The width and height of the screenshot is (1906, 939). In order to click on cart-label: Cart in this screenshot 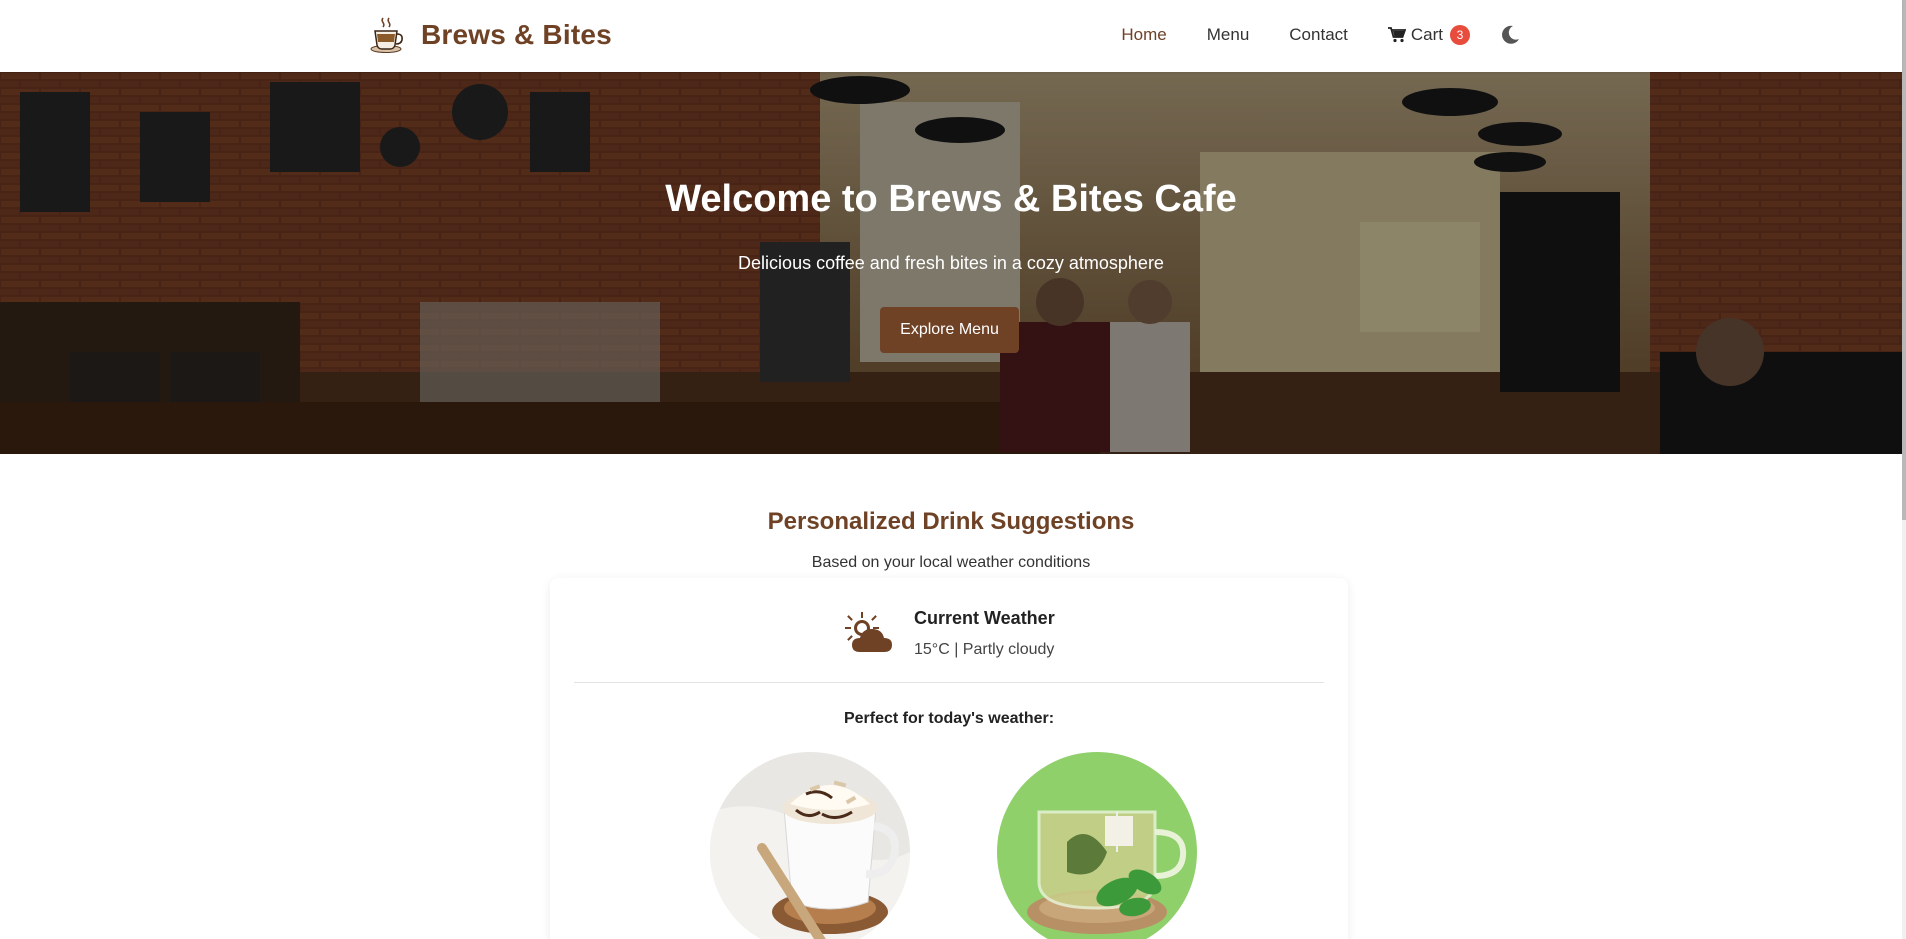, I will do `click(1426, 34)`.